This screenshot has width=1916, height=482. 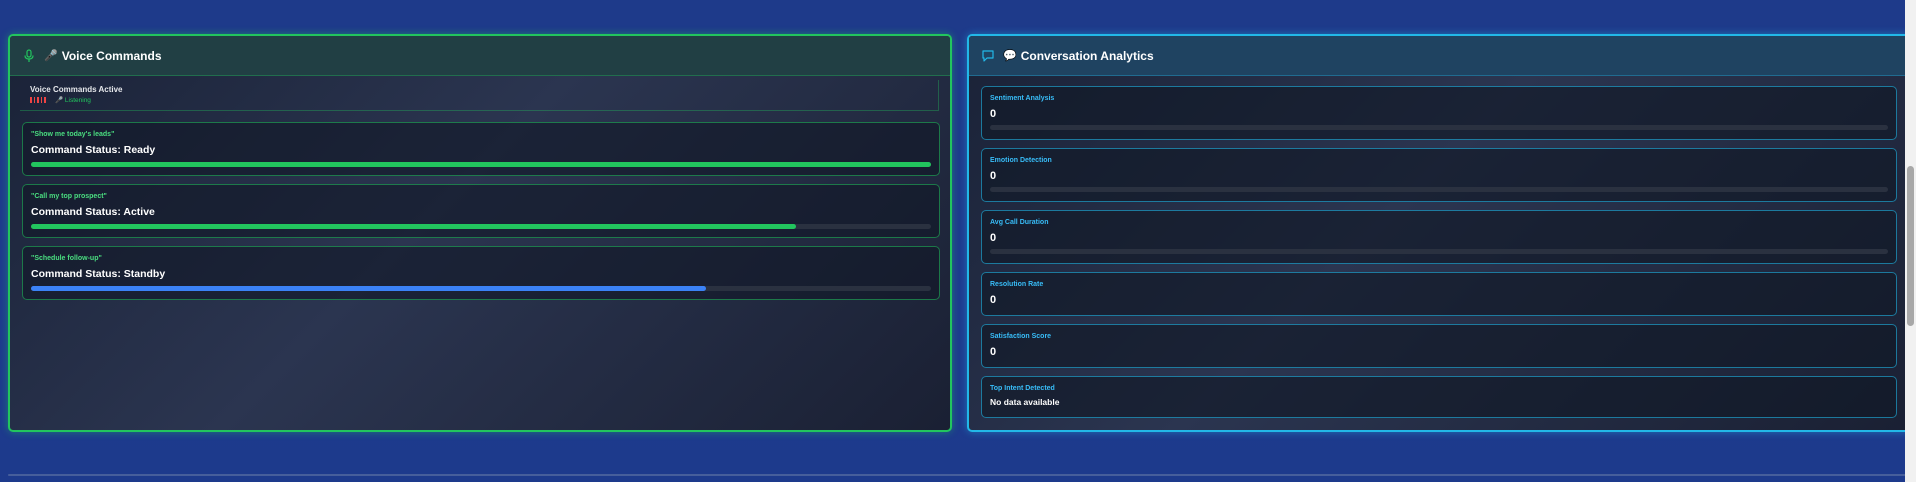 What do you see at coordinates (111, 55) in the screenshot?
I see `voice-commands-title: Voice Commands` at bounding box center [111, 55].